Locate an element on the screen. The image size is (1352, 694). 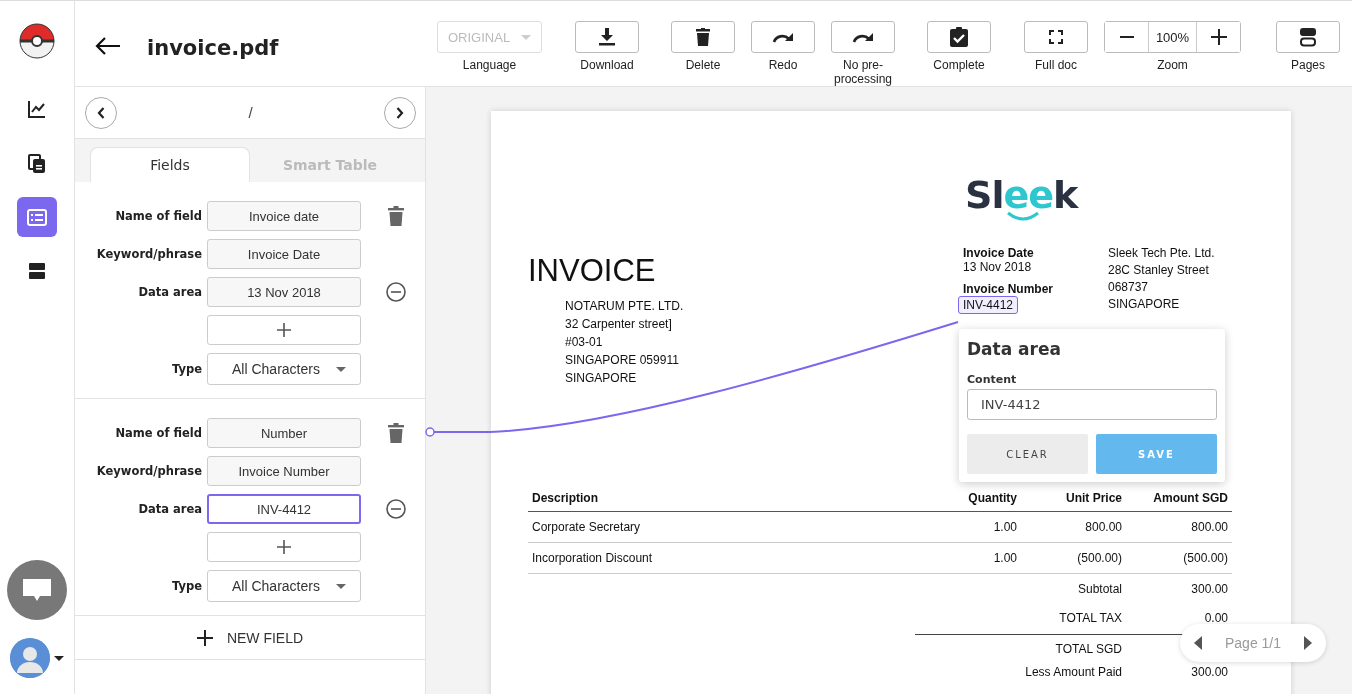
chat-button is located at coordinates (37, 590).